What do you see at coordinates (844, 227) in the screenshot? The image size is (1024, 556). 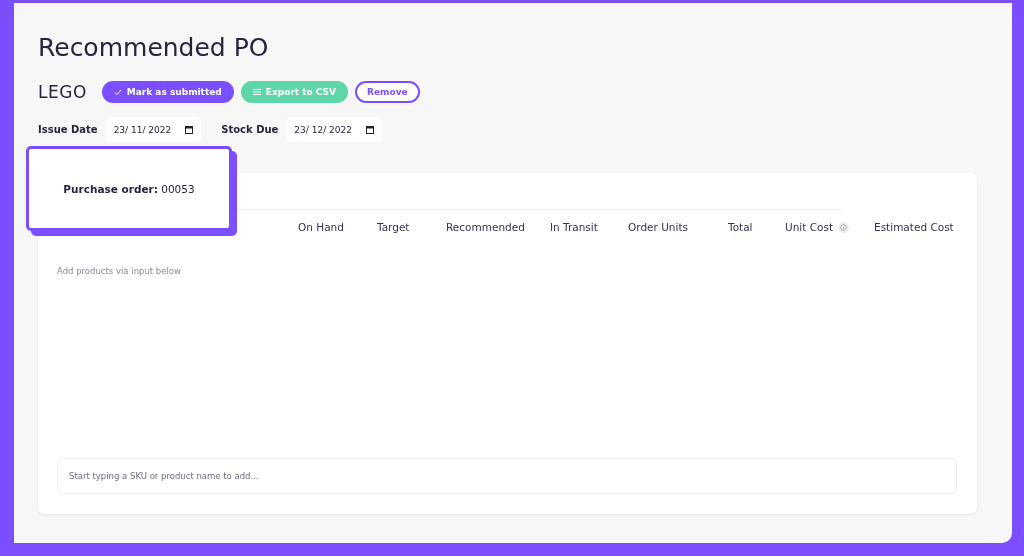 I see `info-icon` at bounding box center [844, 227].